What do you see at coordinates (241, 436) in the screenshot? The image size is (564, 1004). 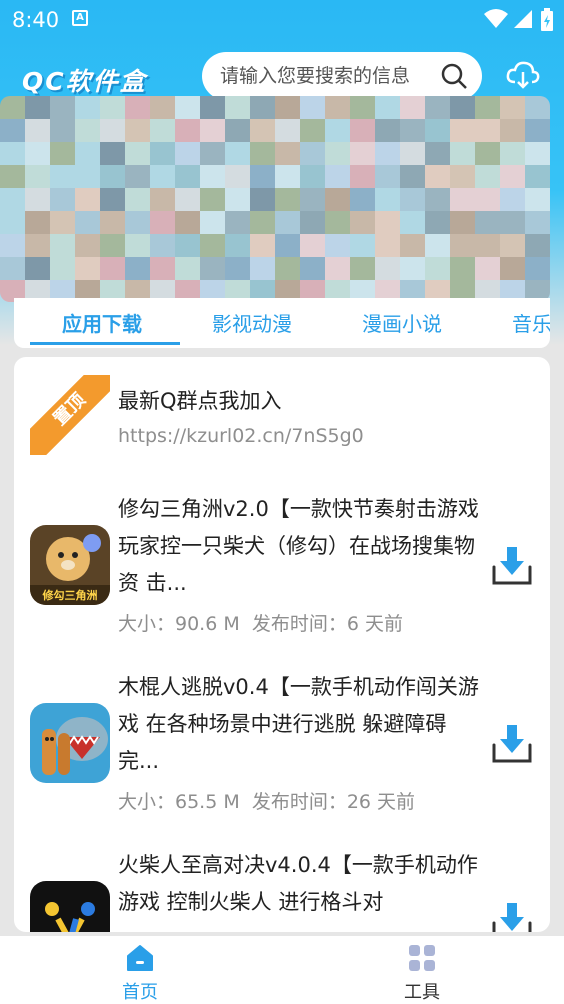 I see `pinned-url: https://kzurl02.cn/7nS5g0` at bounding box center [241, 436].